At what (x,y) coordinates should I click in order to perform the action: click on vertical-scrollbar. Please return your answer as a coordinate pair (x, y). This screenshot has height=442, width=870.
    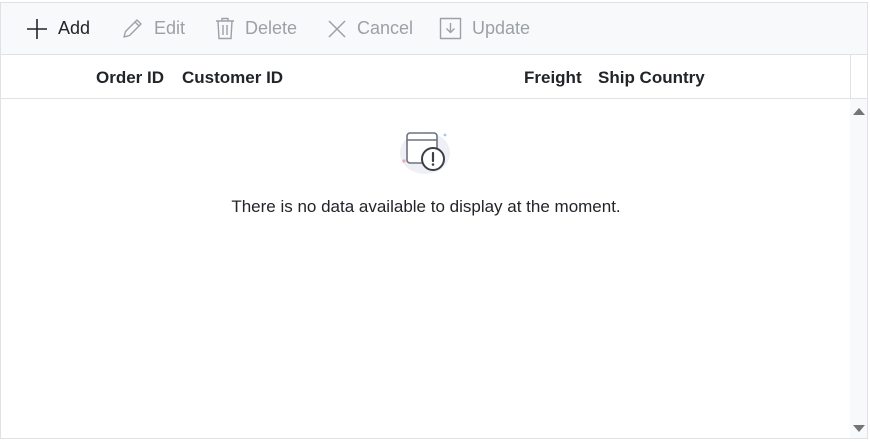
    Looking at the image, I should click on (858, 268).